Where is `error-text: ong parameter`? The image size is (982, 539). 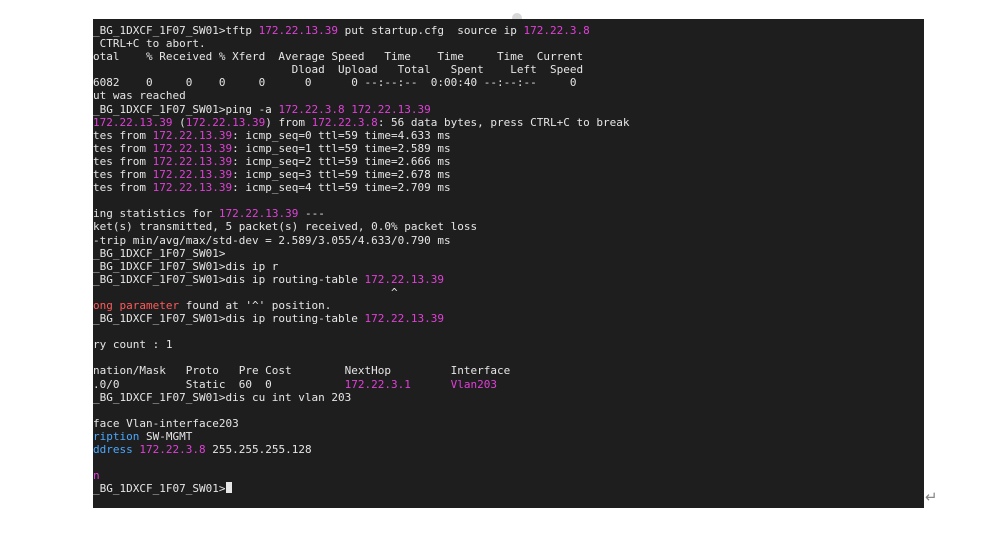
error-text: ong parameter is located at coordinates (136, 305).